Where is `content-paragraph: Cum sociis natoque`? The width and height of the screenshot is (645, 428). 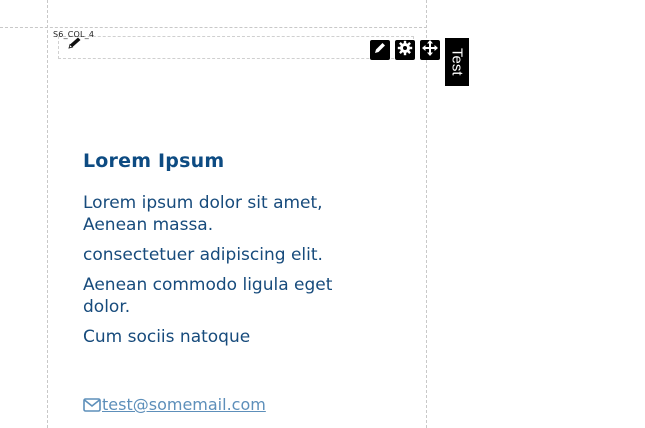 content-paragraph: Cum sociis natoque is located at coordinates (167, 337).